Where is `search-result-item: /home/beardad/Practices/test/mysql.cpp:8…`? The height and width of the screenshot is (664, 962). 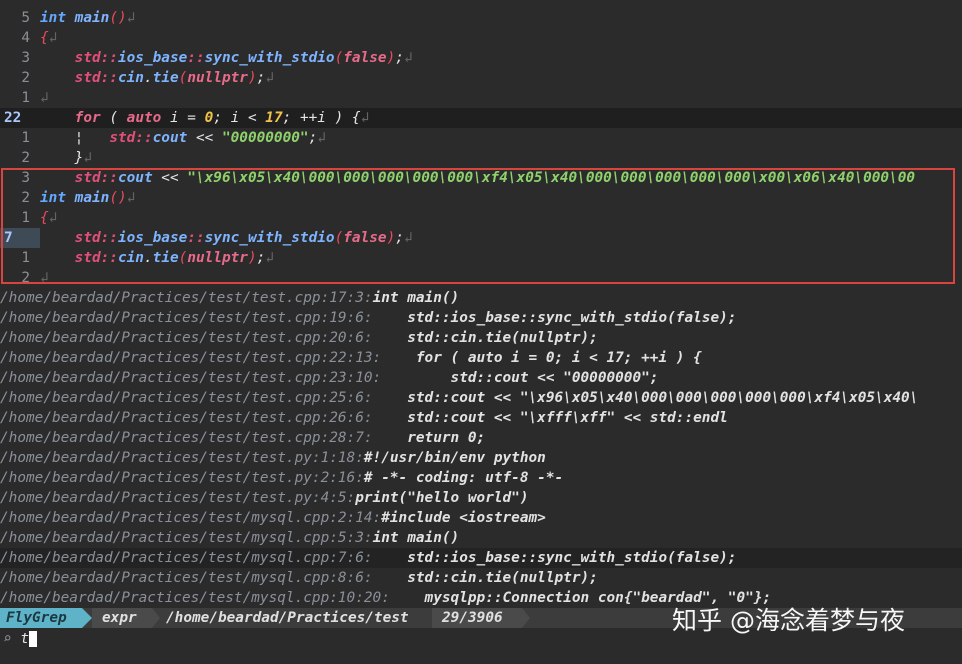 search-result-item: /home/beardad/Practices/test/mysql.cpp:8… is located at coordinates (481, 578).